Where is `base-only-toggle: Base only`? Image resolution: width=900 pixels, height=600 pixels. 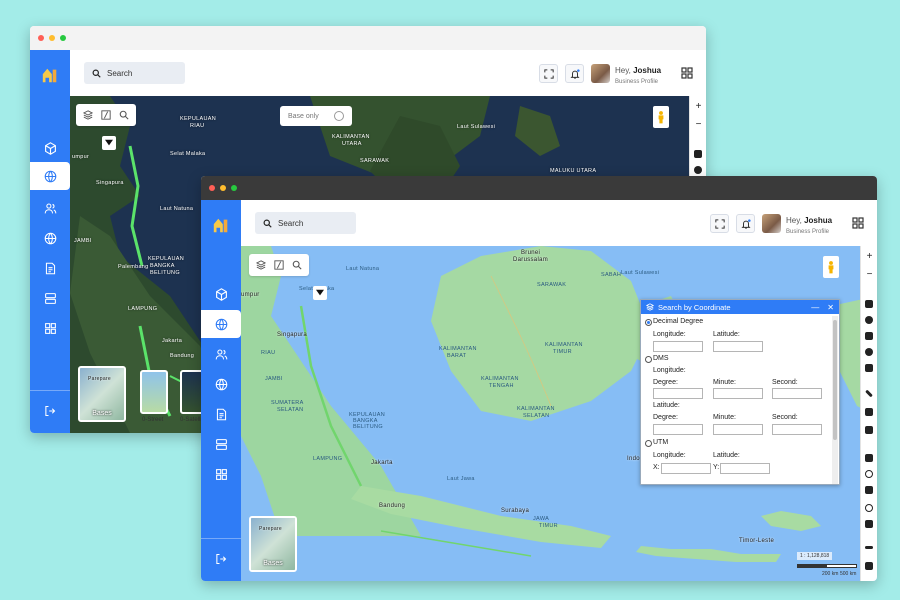 base-only-toggle: Base only is located at coordinates (316, 116).